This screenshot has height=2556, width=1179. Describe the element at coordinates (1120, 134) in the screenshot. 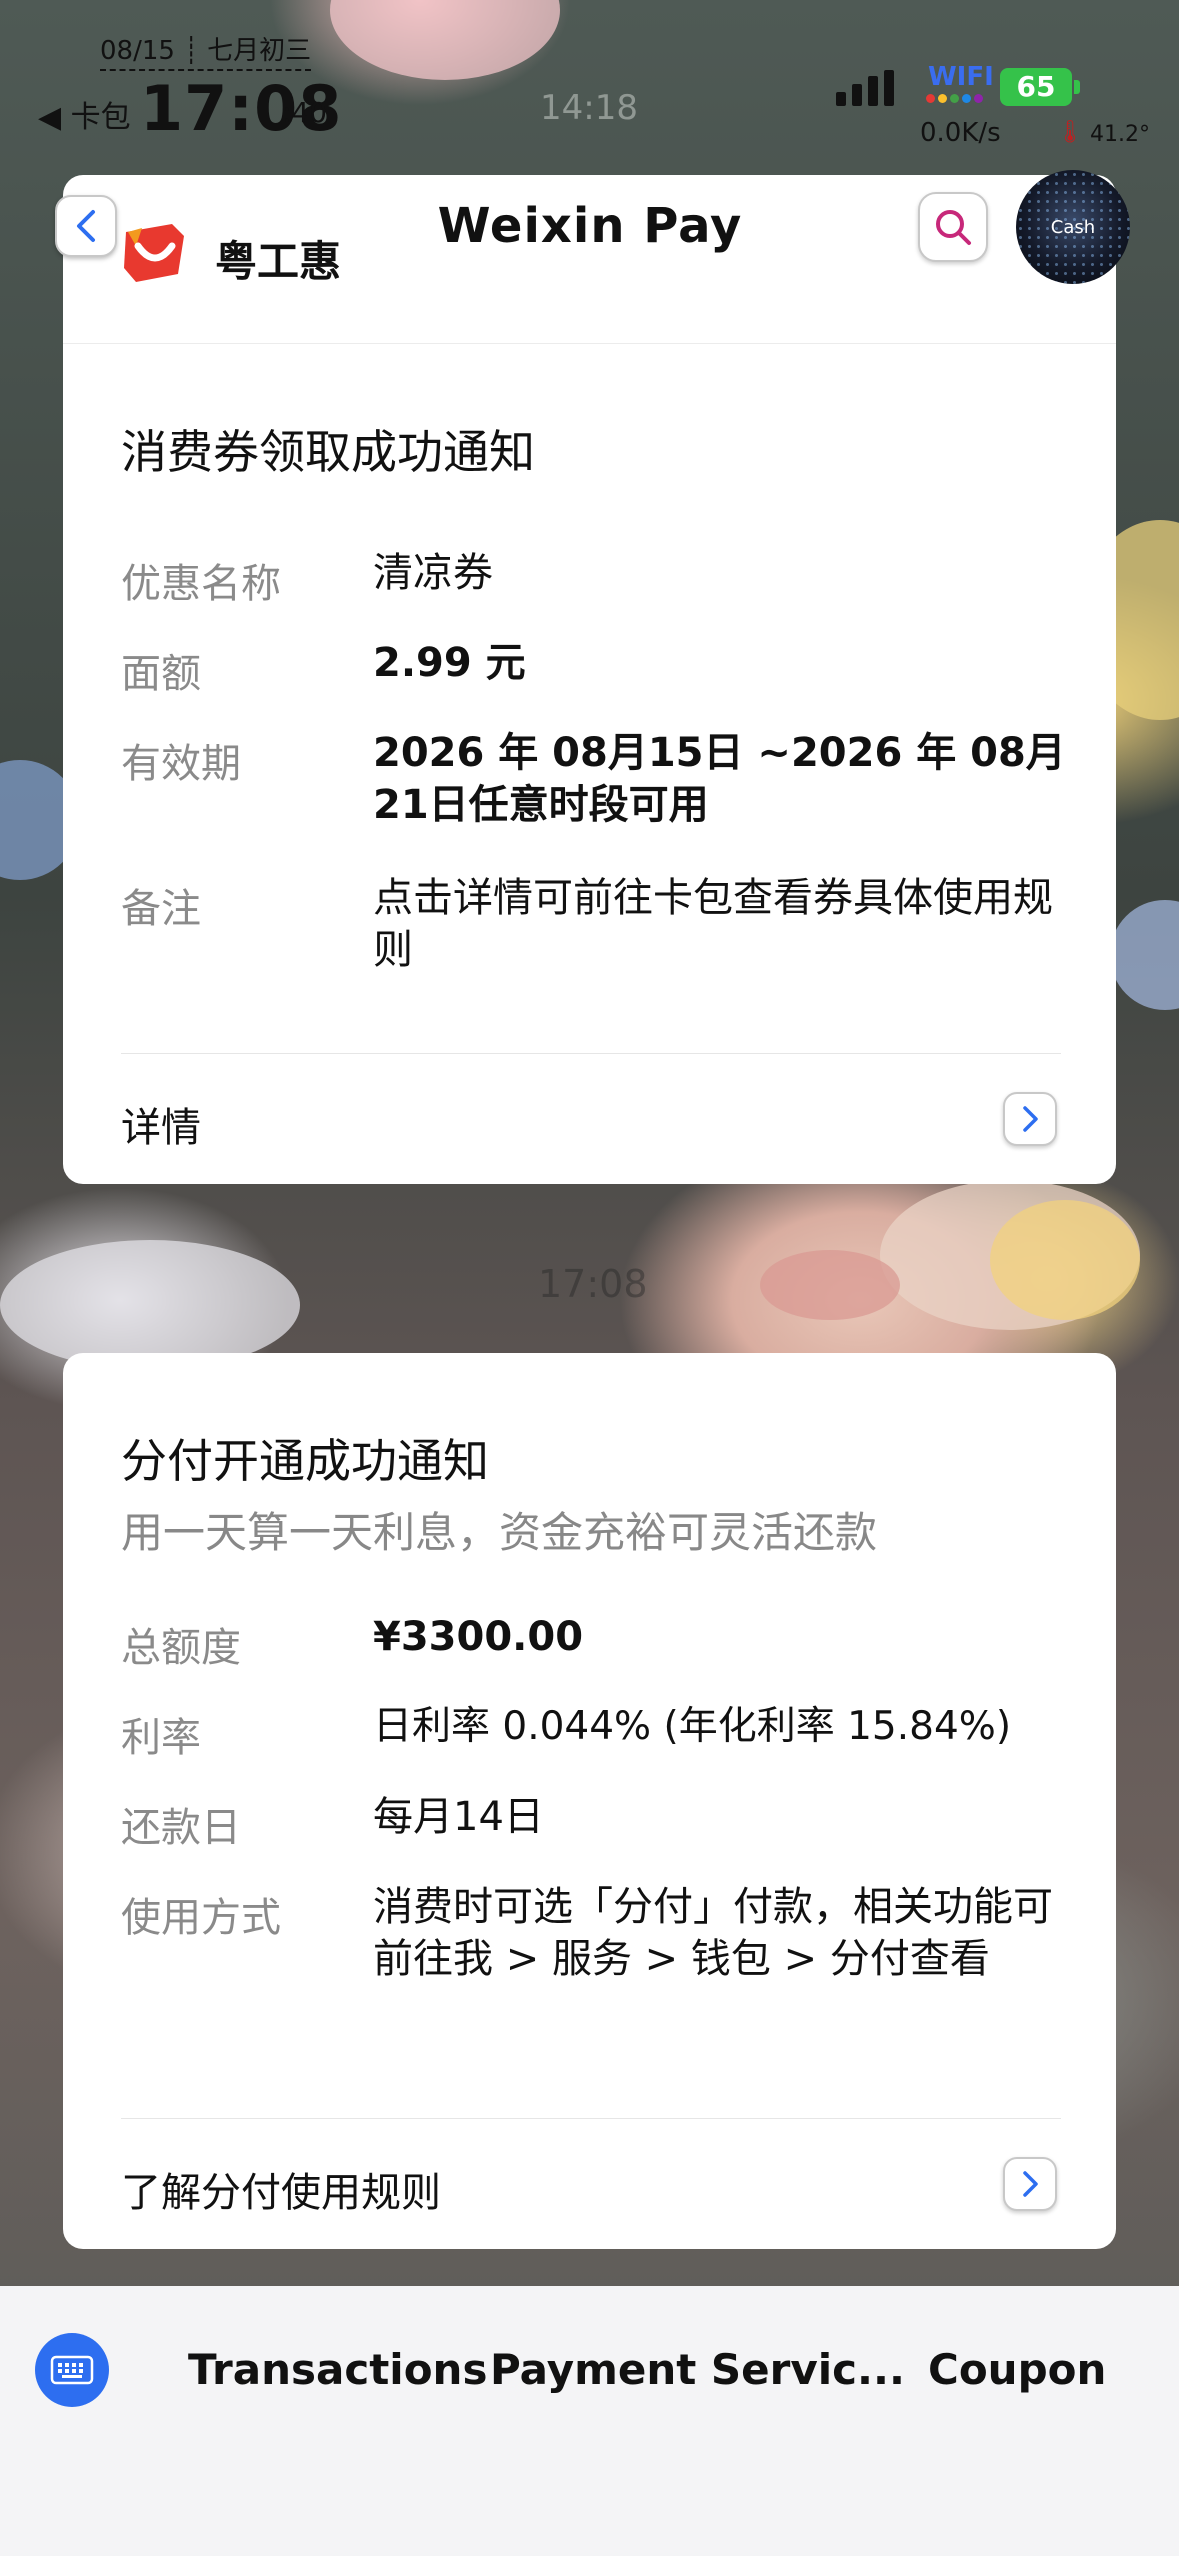

I see `device-temperature: 41.2°` at that location.